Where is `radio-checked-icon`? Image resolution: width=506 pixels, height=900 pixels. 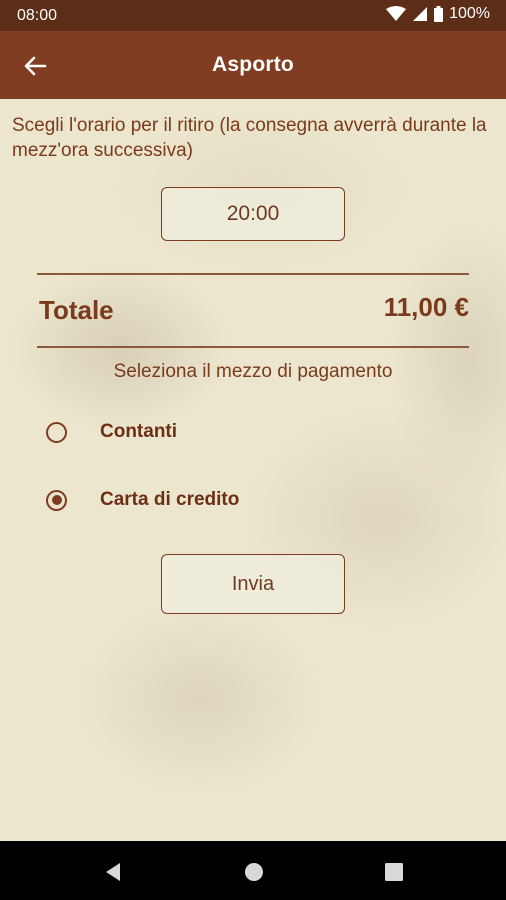
radio-checked-icon is located at coordinates (56, 500).